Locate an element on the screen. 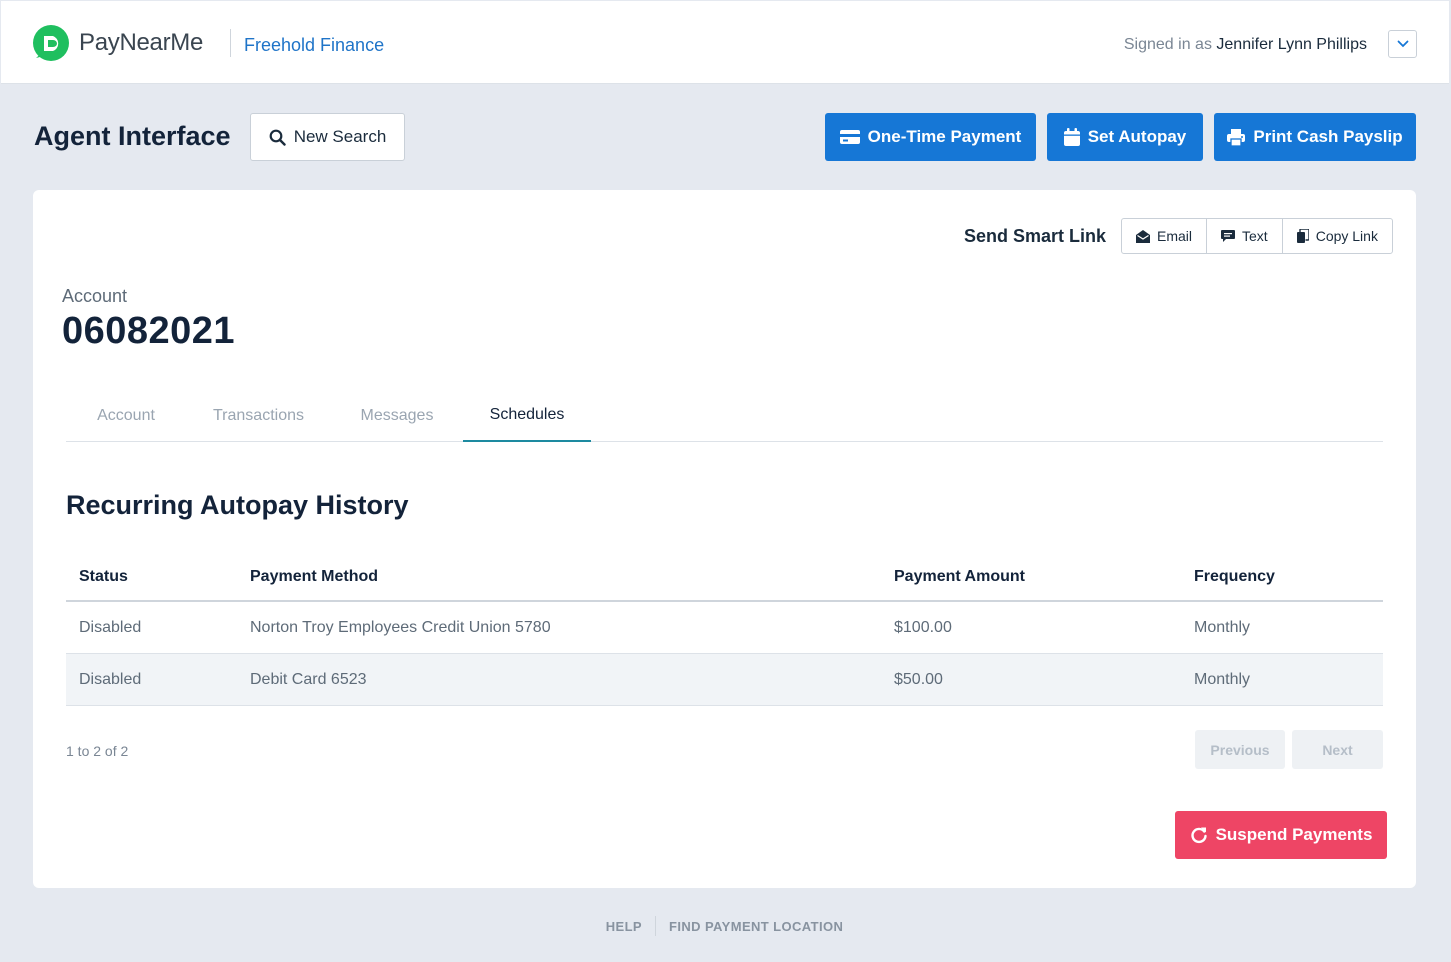 Image resolution: width=1451 pixels, height=962 pixels. one-time-payment-button: One-Time Payment is located at coordinates (930, 137).